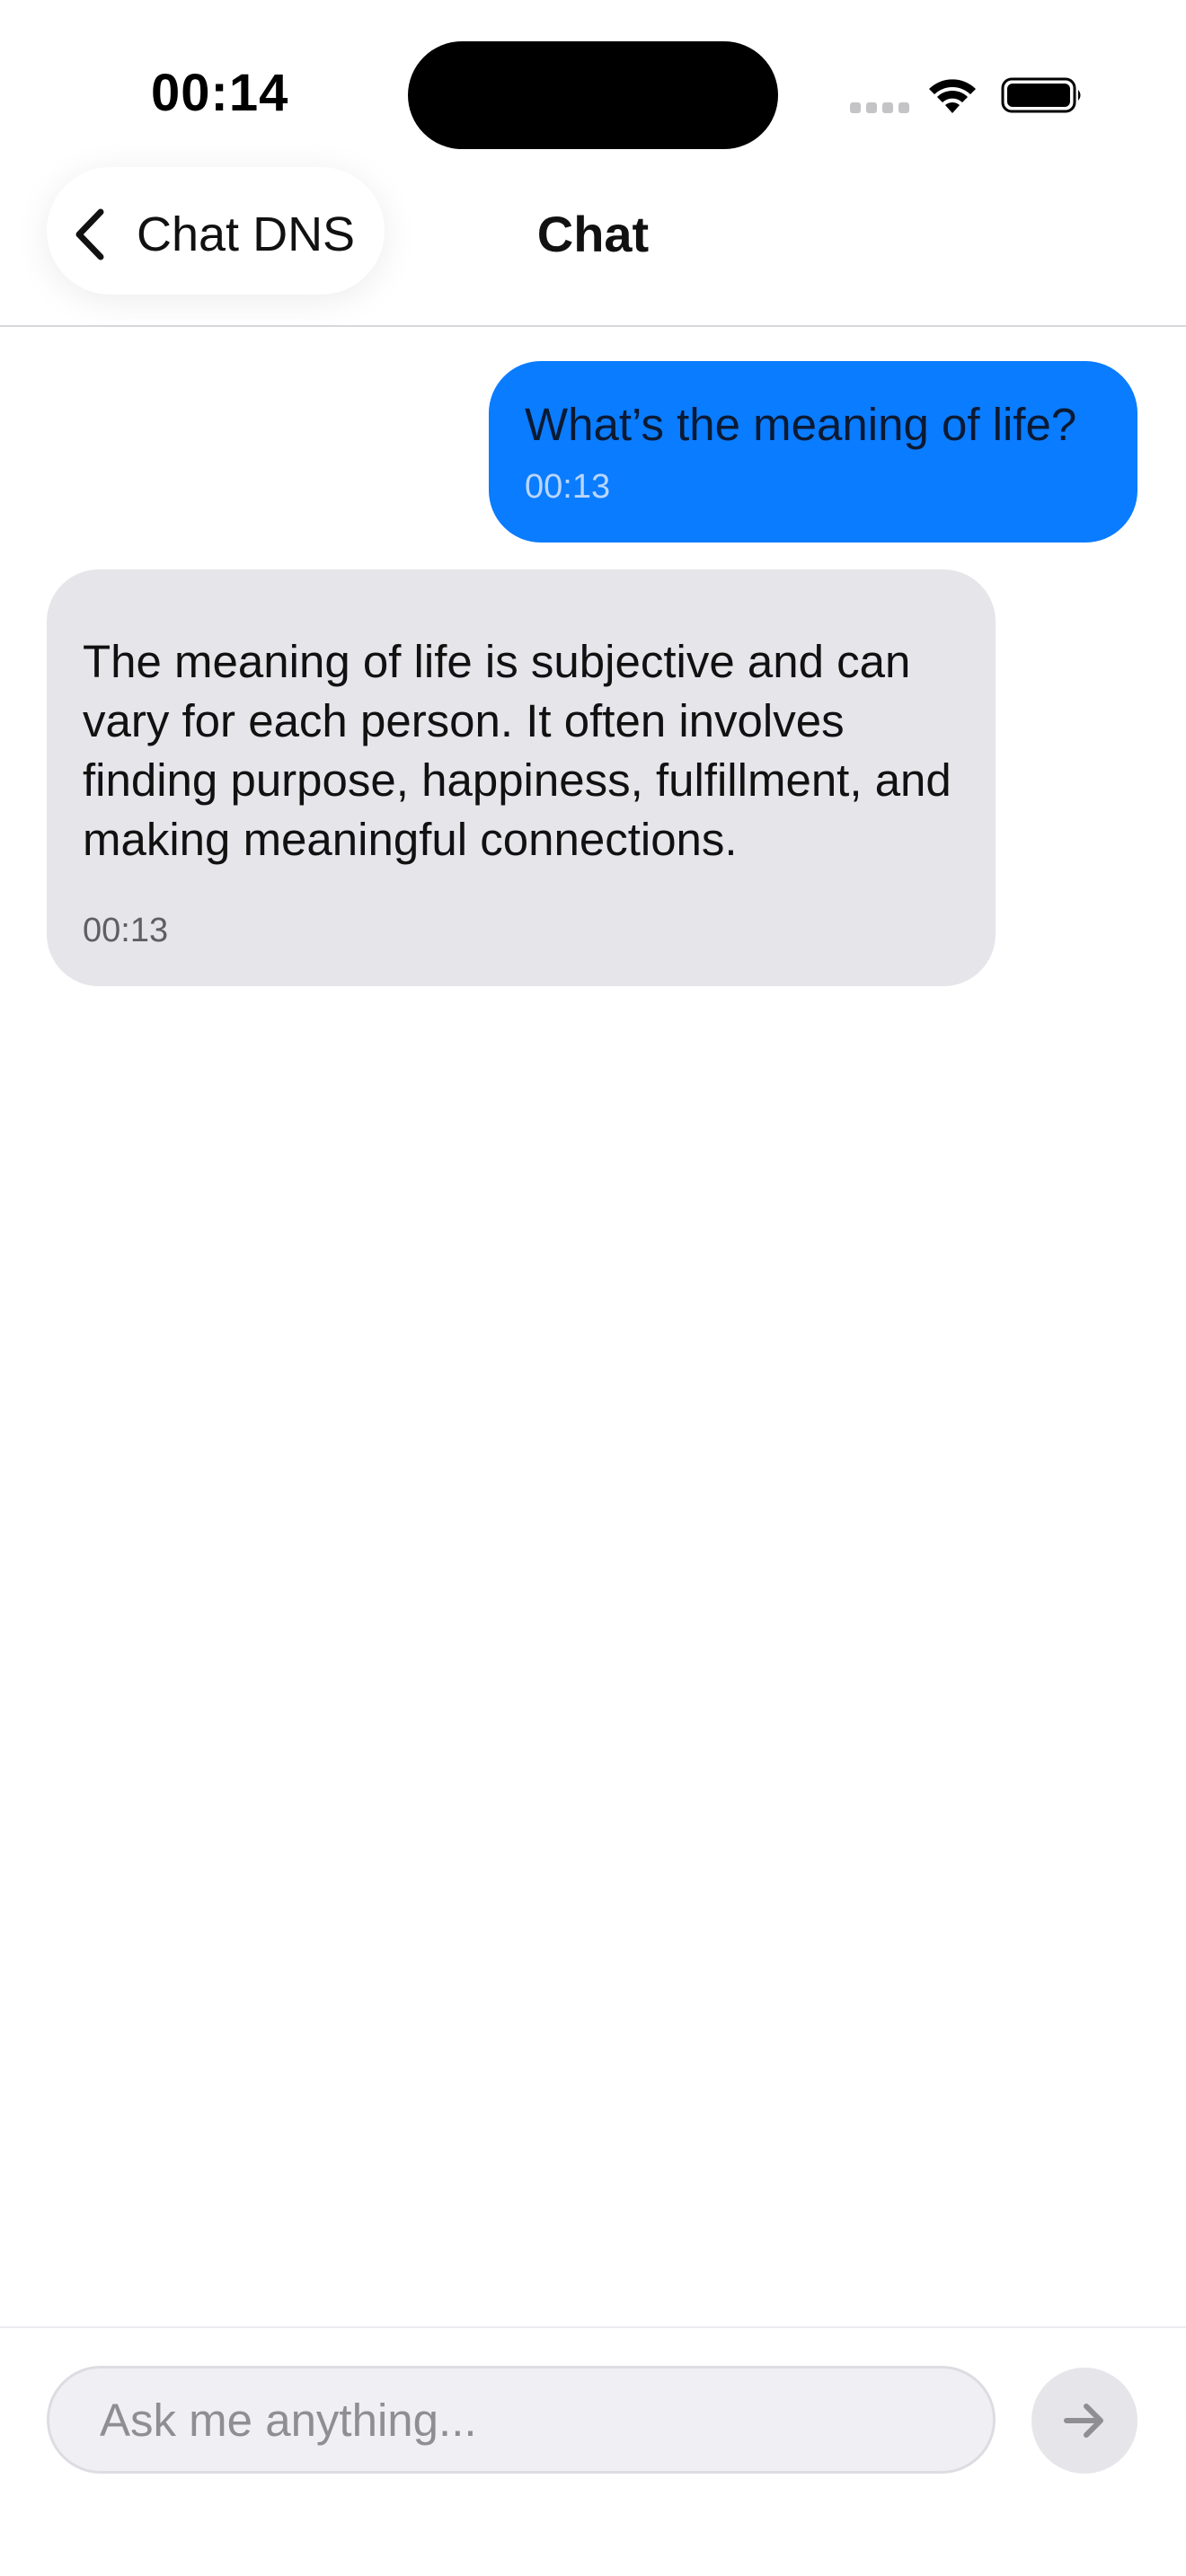 Image resolution: width=1186 pixels, height=2576 pixels. What do you see at coordinates (952, 96) in the screenshot?
I see `wifi-icon` at bounding box center [952, 96].